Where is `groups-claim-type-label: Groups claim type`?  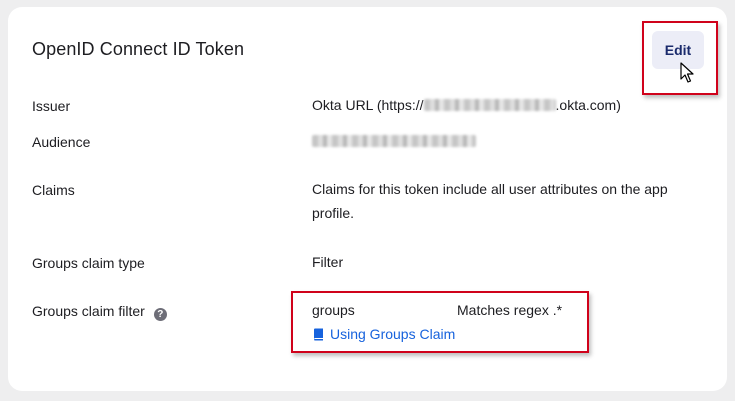 groups-claim-type-label: Groups claim type is located at coordinates (88, 263).